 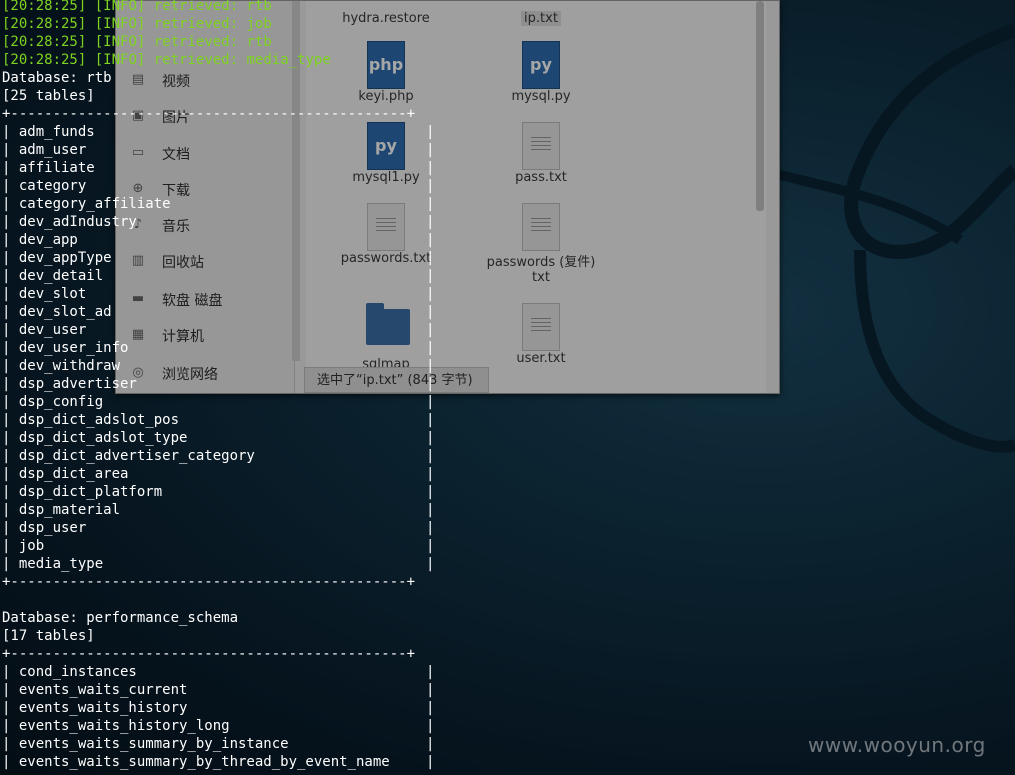 I want to click on table-name: dev_detail, so click(x=61, y=276).